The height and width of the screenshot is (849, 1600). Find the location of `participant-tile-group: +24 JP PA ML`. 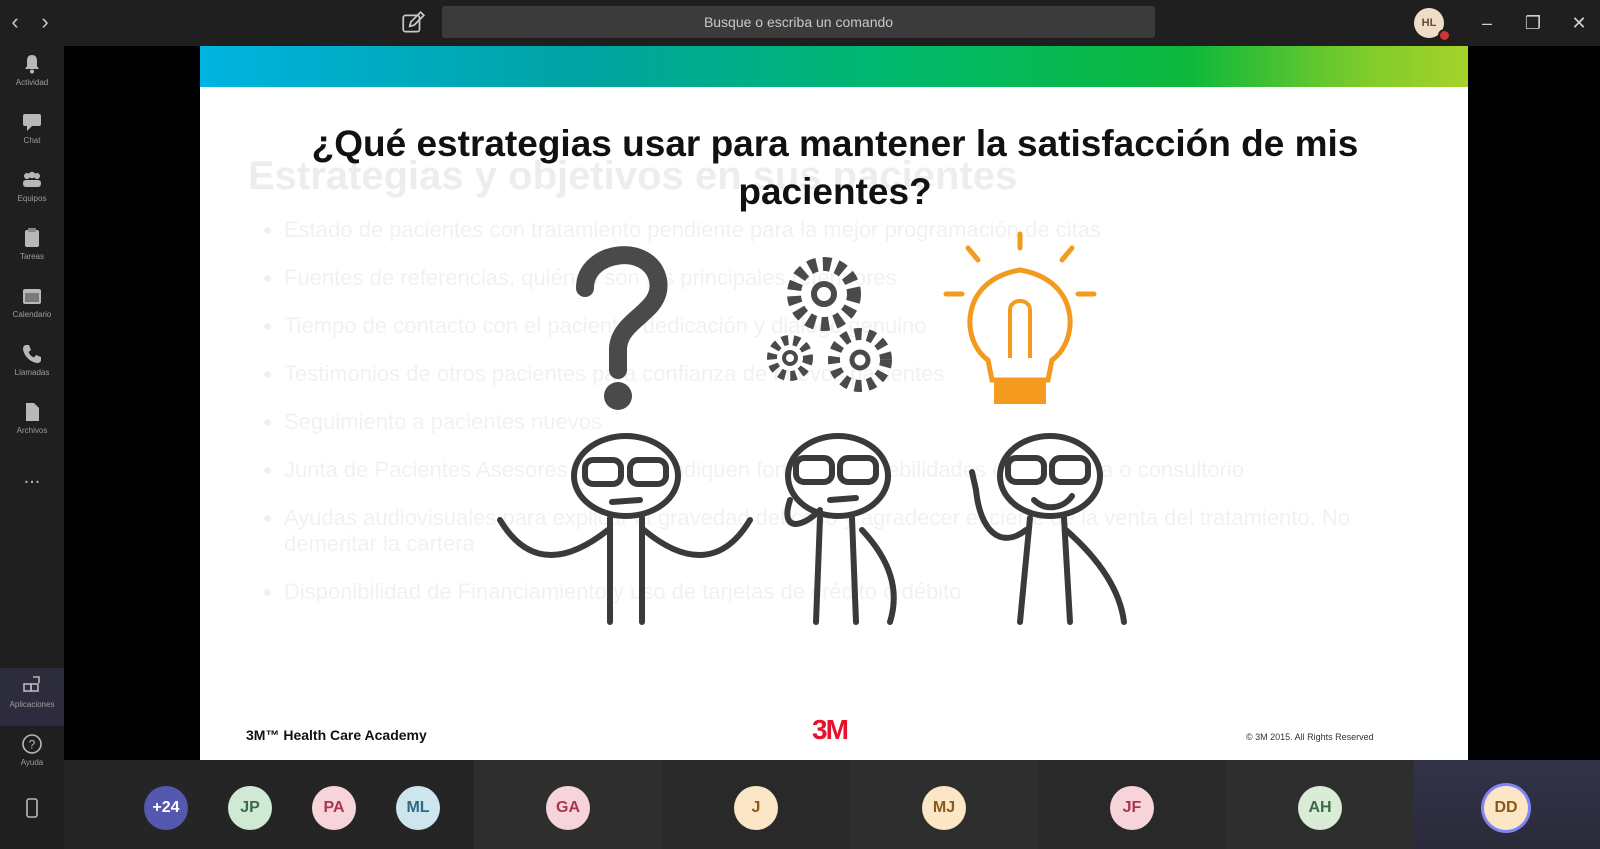

participant-tile-group: +24 JP PA ML is located at coordinates (269, 804).